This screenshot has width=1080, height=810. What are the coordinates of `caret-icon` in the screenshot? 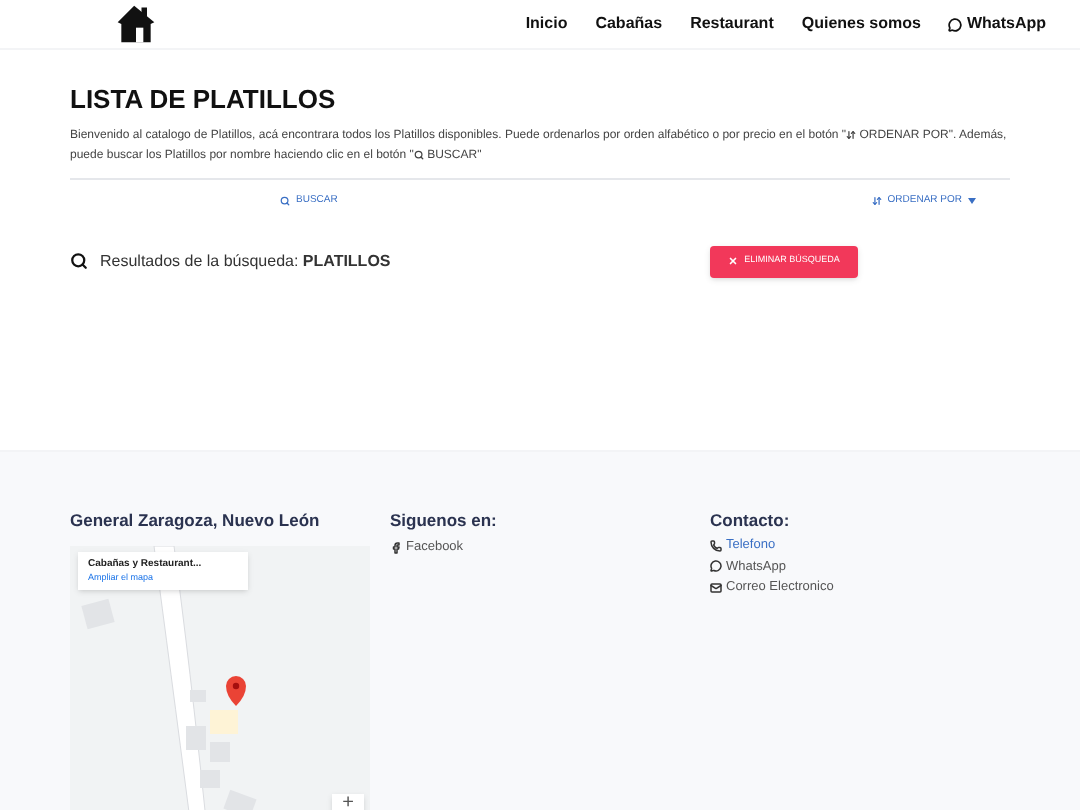 It's located at (972, 201).